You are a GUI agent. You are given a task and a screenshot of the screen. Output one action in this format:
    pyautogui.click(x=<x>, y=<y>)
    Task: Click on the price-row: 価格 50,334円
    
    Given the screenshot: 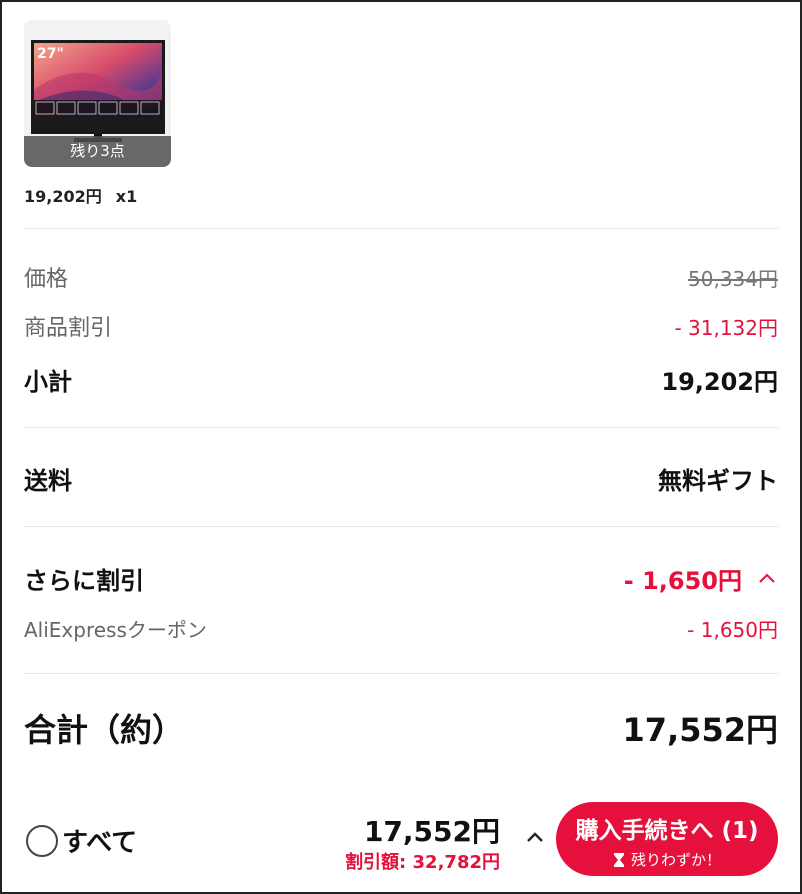 What is the action you would take?
    pyautogui.click(x=401, y=277)
    